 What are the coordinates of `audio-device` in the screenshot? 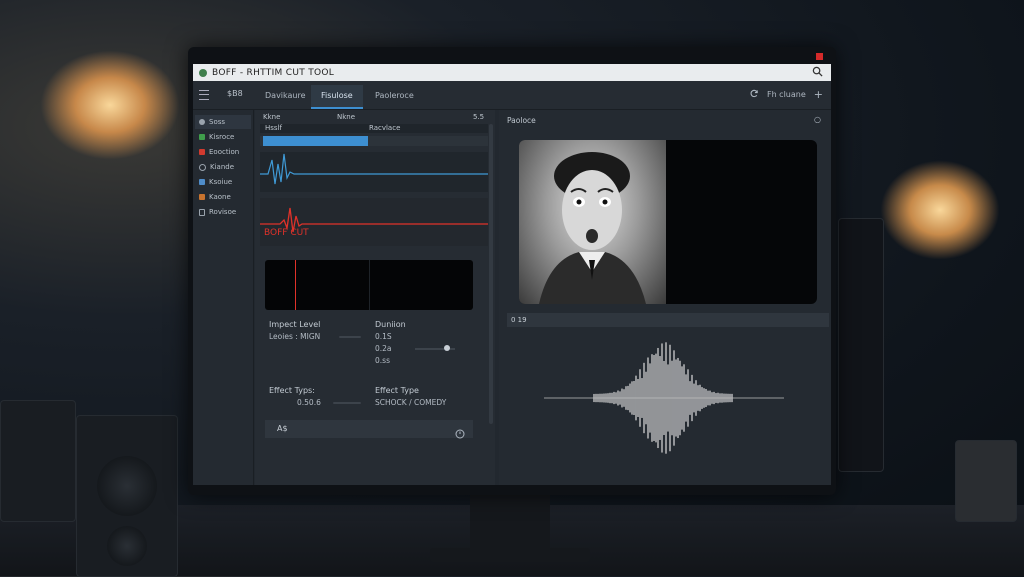 It's located at (38, 461).